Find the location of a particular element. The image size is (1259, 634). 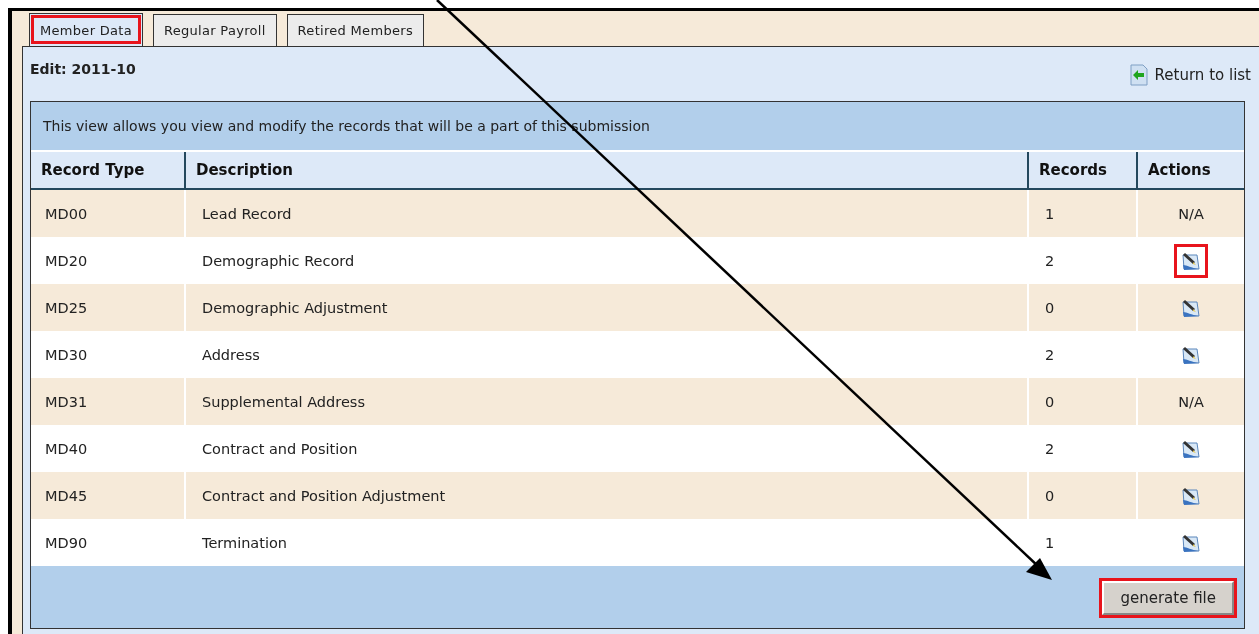

column-header: Actions is located at coordinates (1179, 170).